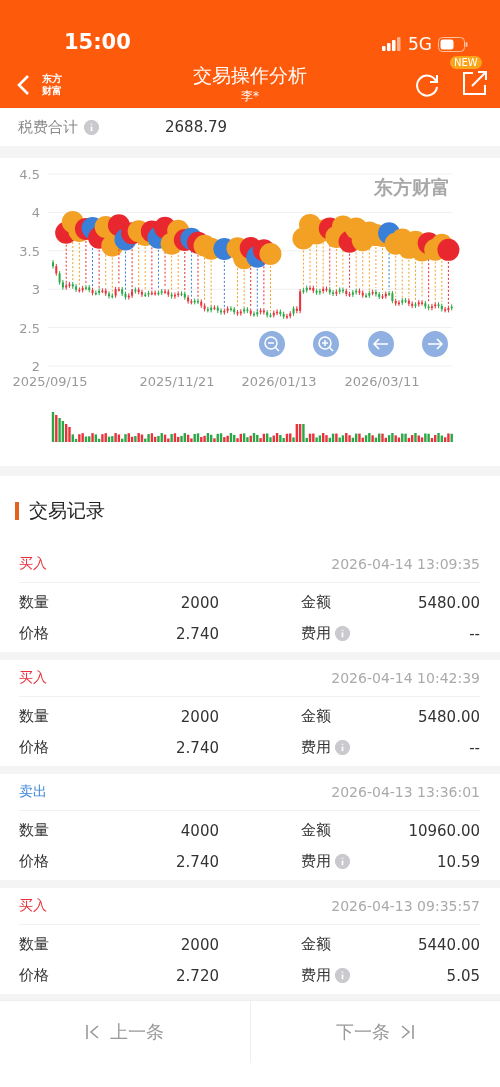 The image size is (500, 1087). Describe the element at coordinates (50, 381) in the screenshot. I see `axis-label: 2025/09/15` at that location.